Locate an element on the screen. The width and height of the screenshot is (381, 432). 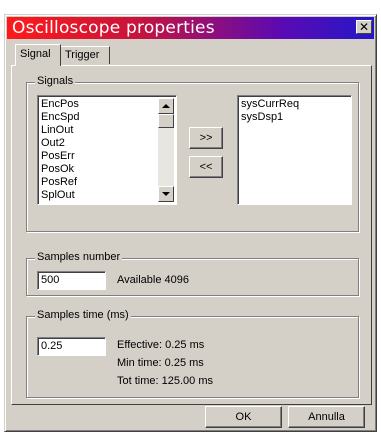
arrow-down-icon is located at coordinates (166, 194).